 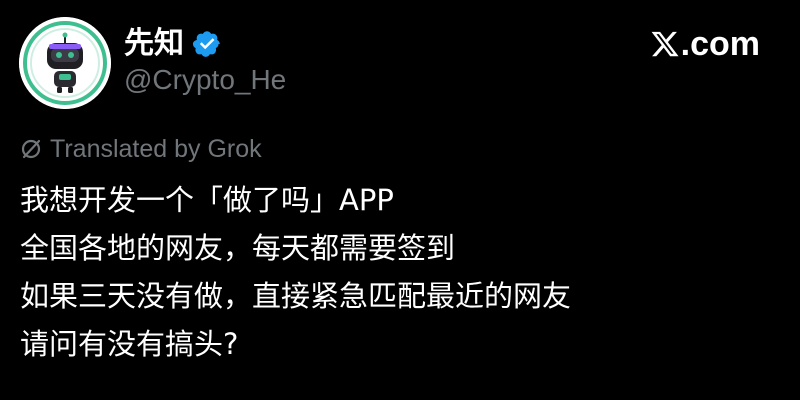 What do you see at coordinates (720, 44) in the screenshot?
I see `brand-domain-text: .com` at bounding box center [720, 44].